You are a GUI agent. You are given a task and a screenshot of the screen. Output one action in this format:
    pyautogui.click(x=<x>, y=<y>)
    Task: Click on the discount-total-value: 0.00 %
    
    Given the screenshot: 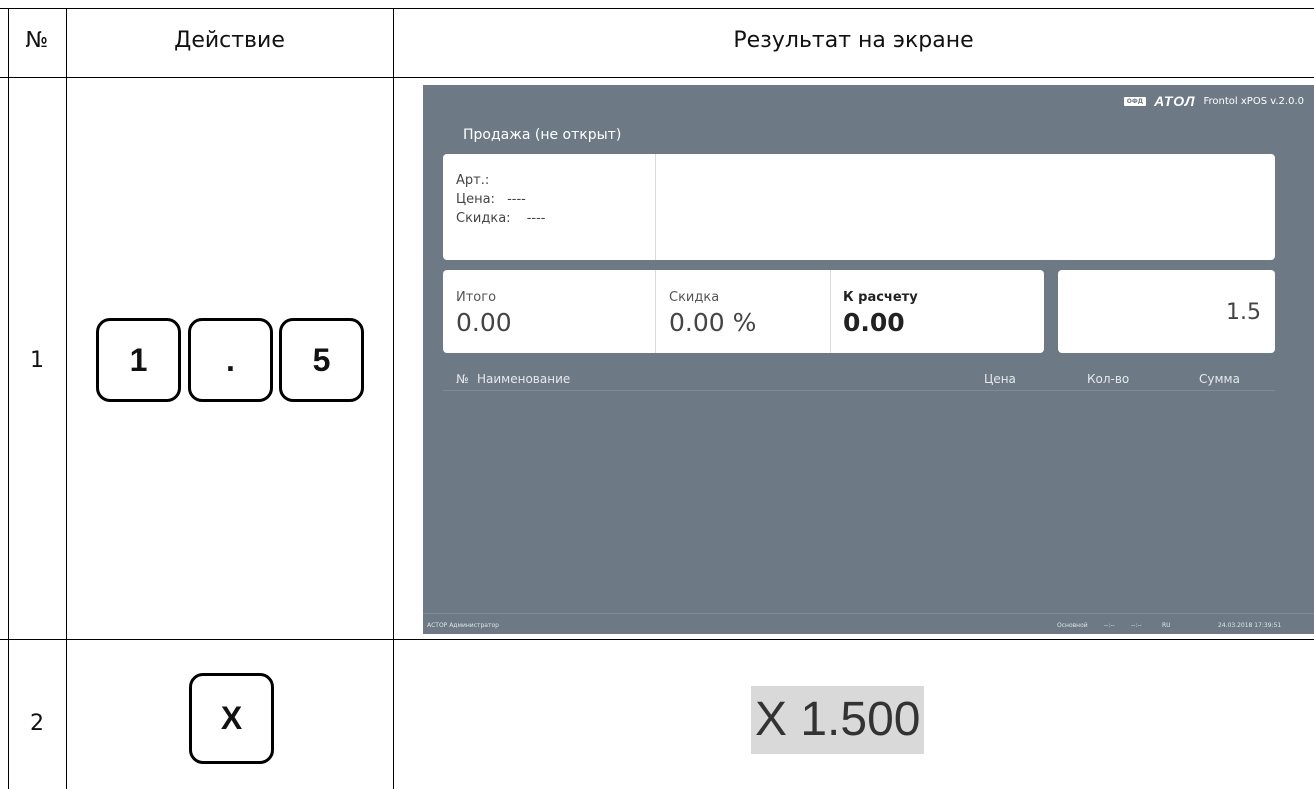 What is the action you would take?
    pyautogui.click(x=713, y=322)
    